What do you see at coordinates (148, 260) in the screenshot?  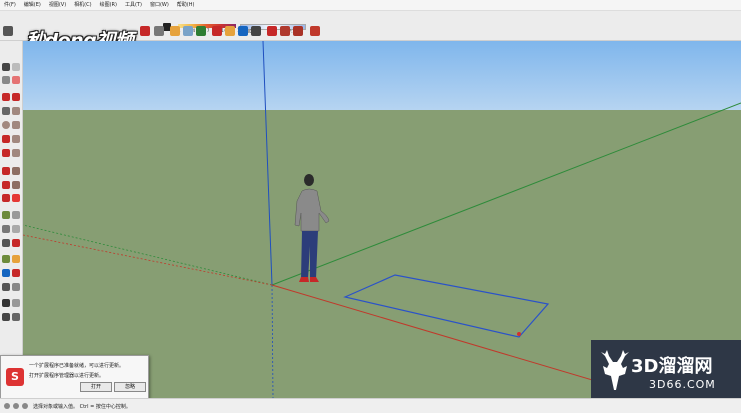 I see `red-axis-negative` at bounding box center [148, 260].